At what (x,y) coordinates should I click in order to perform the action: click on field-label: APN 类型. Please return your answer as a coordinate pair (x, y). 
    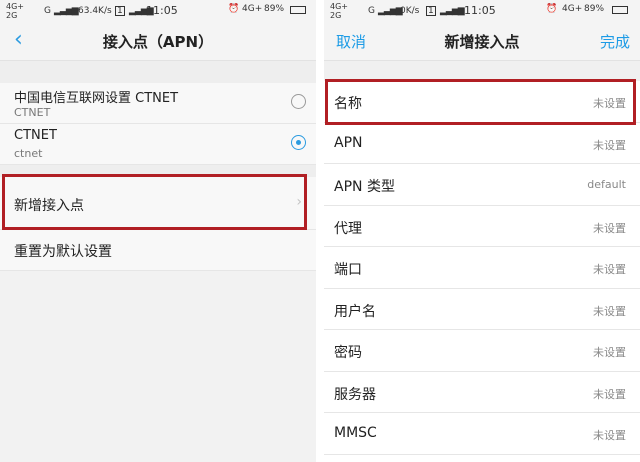
    Looking at the image, I should click on (364, 187).